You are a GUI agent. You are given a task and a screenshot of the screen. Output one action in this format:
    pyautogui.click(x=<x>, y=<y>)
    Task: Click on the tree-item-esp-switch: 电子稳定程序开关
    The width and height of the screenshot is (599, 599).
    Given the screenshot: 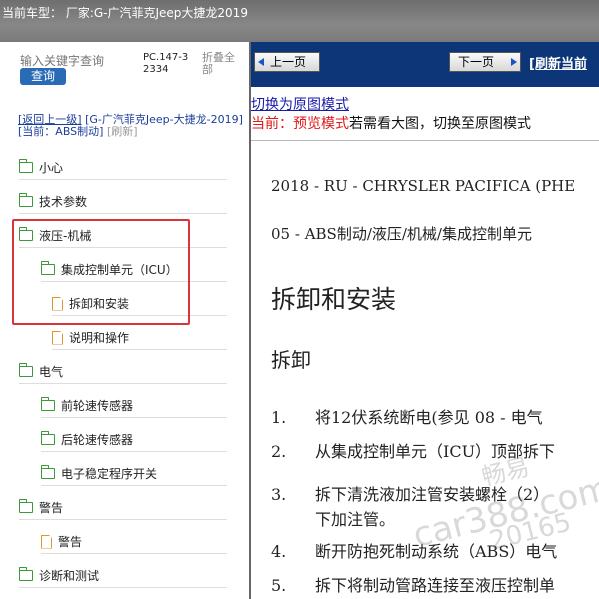 What is the action you would take?
    pyautogui.click(x=133, y=474)
    